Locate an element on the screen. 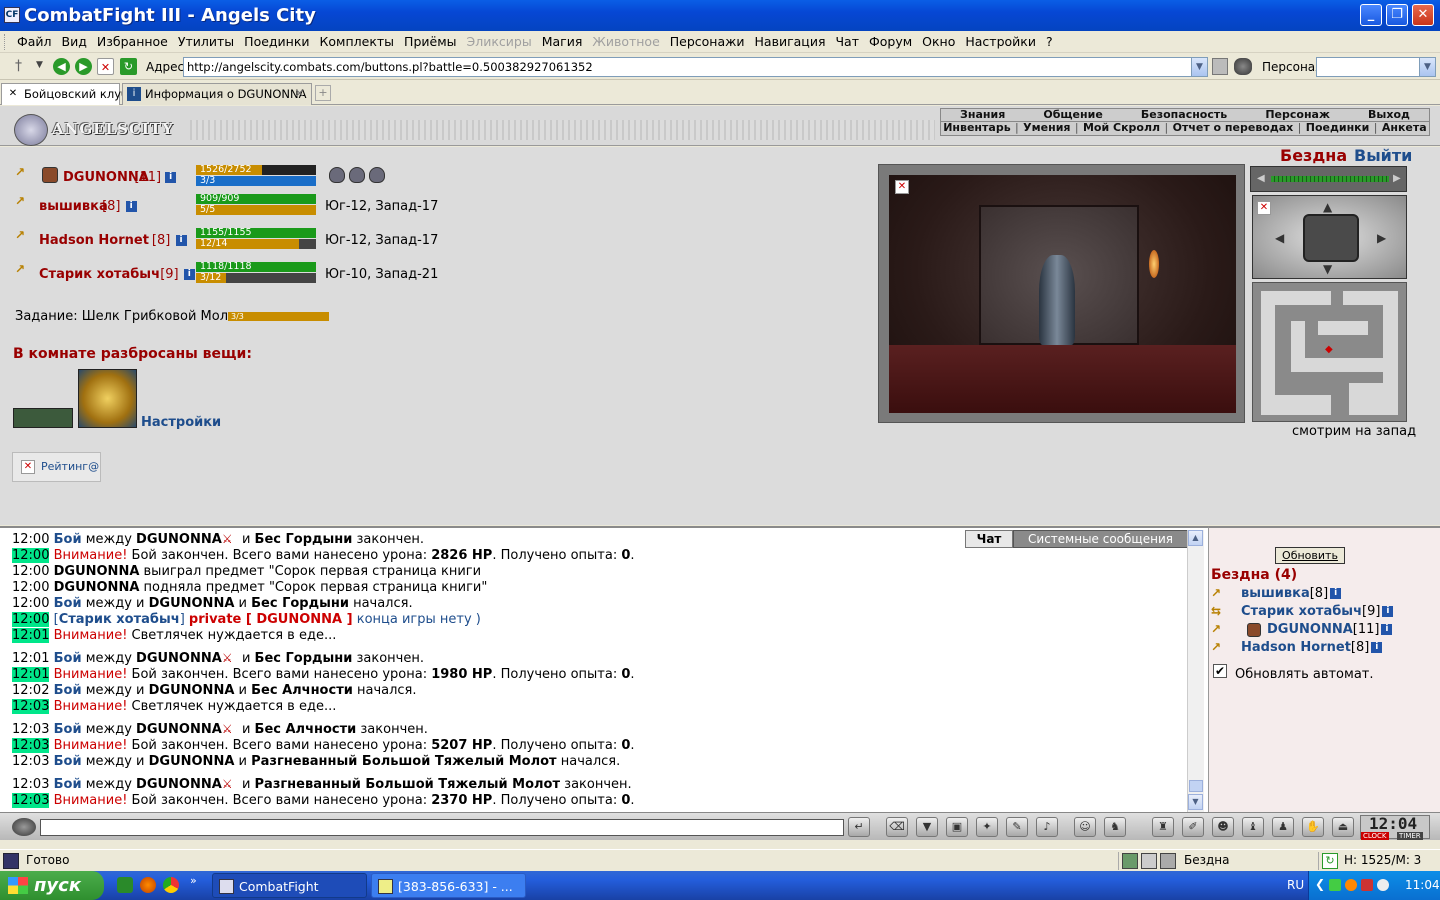  persona-select is located at coordinates (1376, 67).